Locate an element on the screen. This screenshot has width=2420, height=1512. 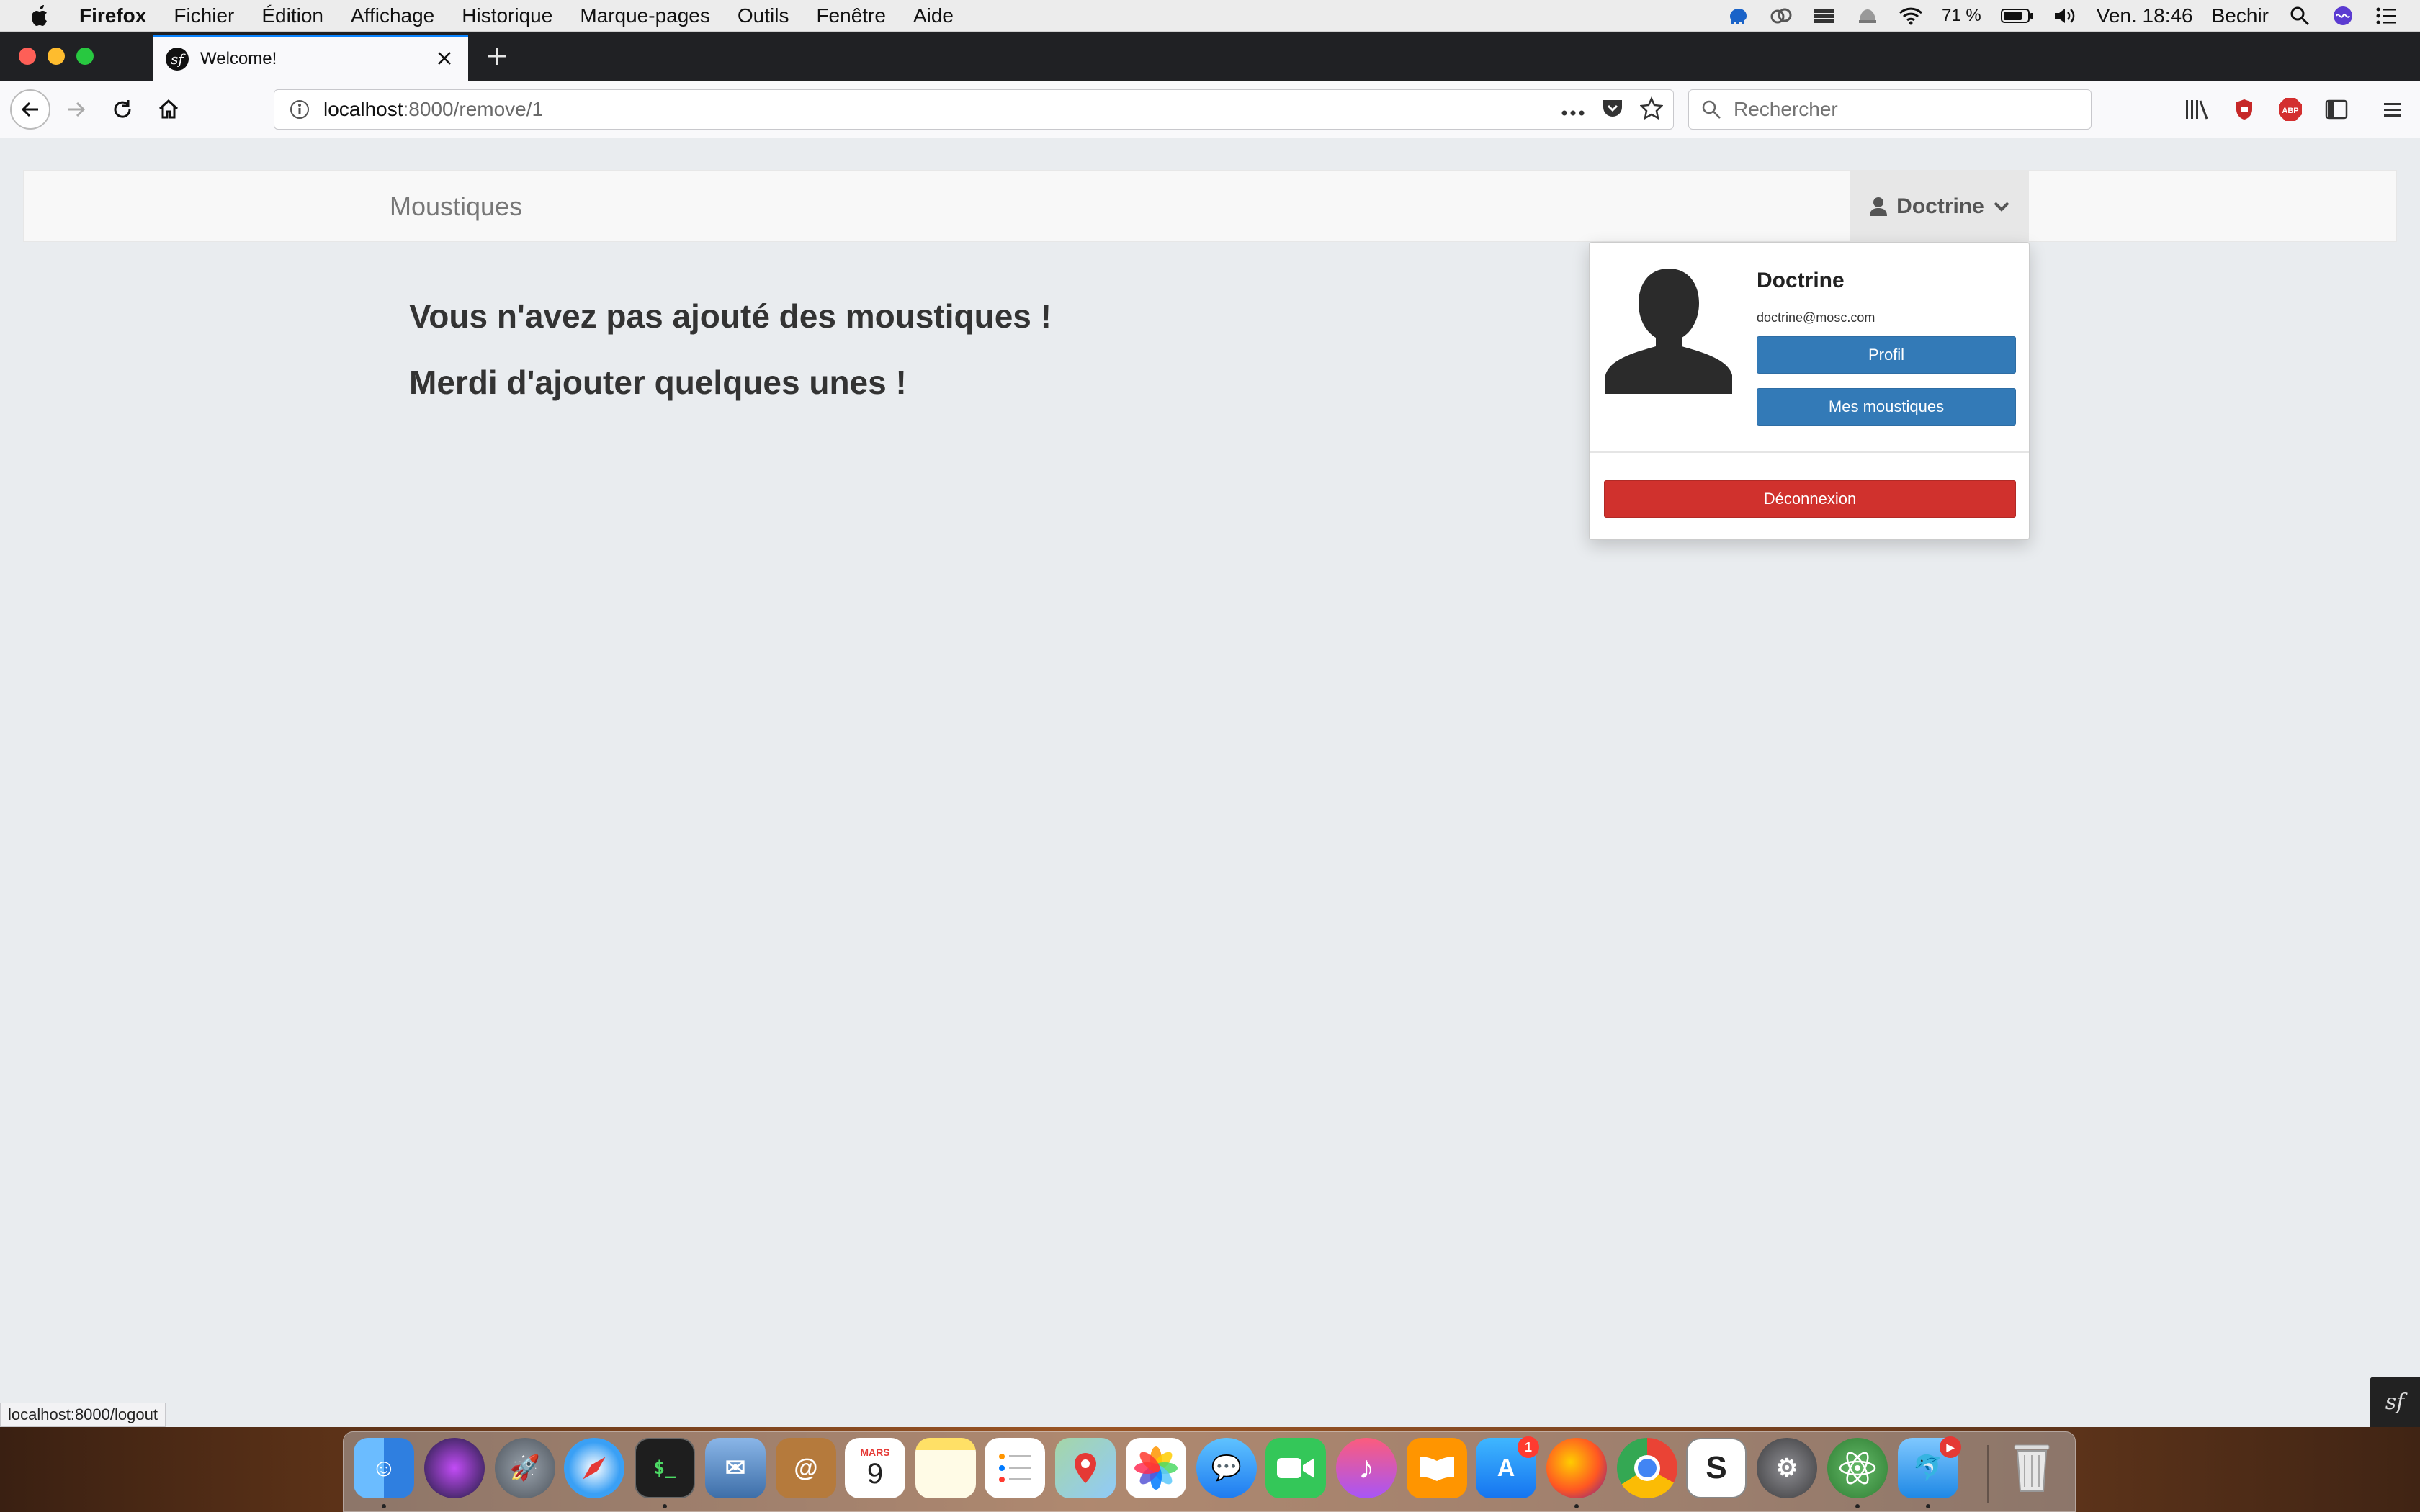
reload-icon is located at coordinates (123, 109).